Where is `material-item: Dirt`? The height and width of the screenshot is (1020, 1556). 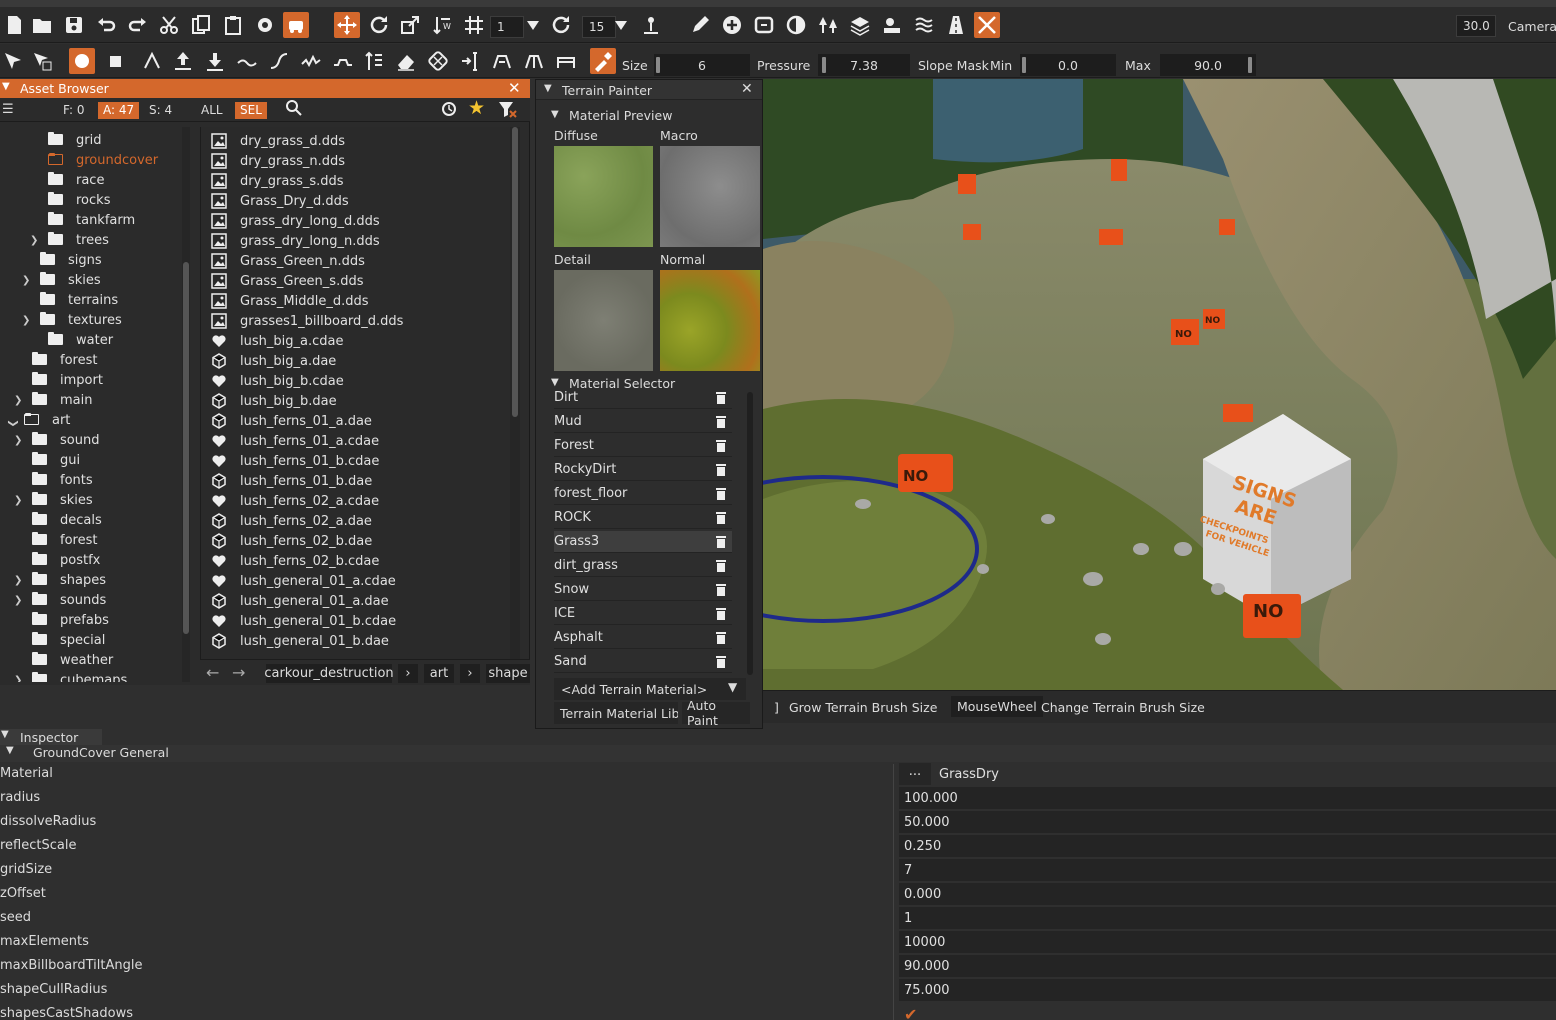
material-item: Dirt is located at coordinates (643, 398).